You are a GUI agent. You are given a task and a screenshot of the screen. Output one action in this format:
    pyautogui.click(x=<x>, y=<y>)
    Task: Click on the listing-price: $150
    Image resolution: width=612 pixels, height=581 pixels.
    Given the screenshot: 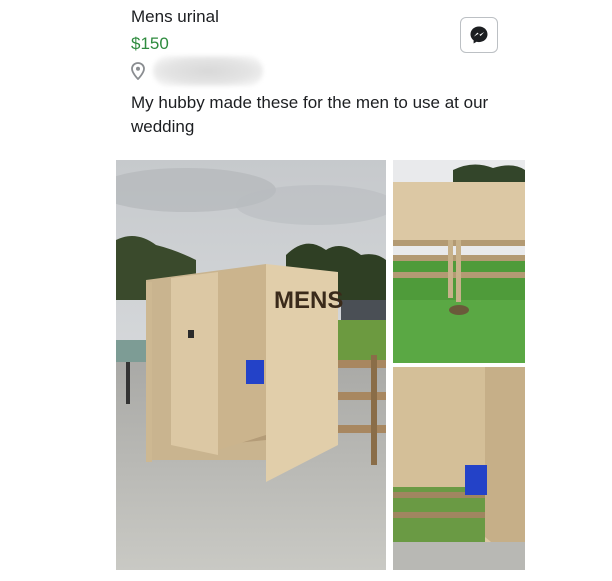 What is the action you would take?
    pyautogui.click(x=150, y=43)
    